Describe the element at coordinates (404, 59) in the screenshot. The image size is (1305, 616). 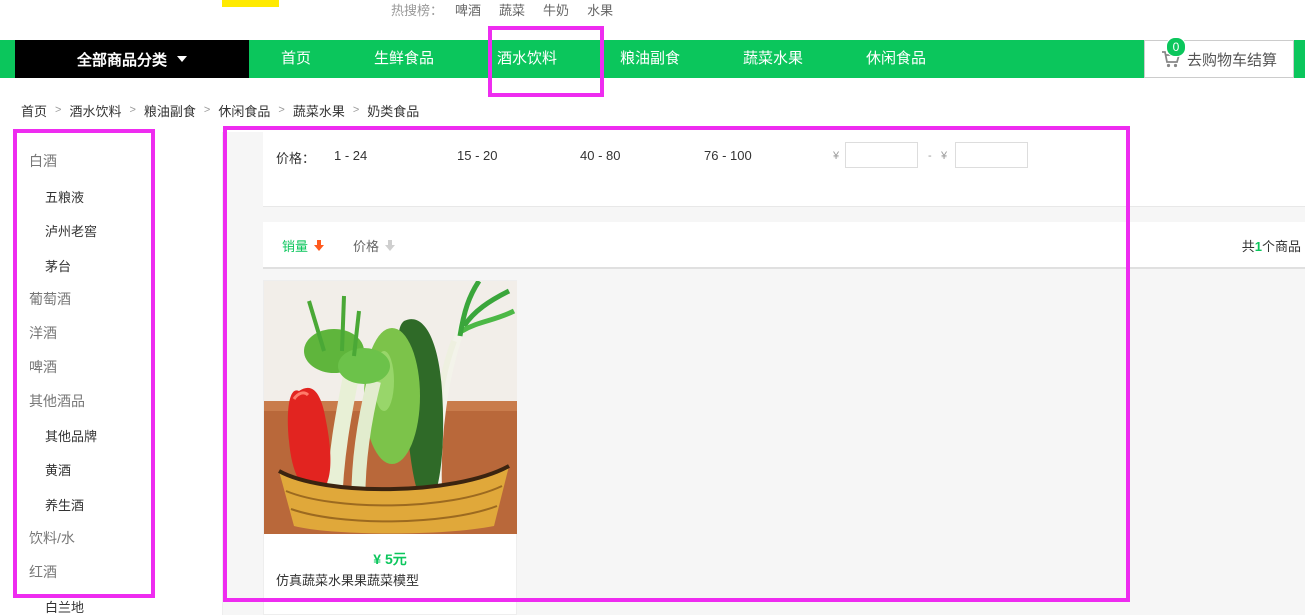
I see `nav-item-fresh-food: 生鲜食品` at that location.